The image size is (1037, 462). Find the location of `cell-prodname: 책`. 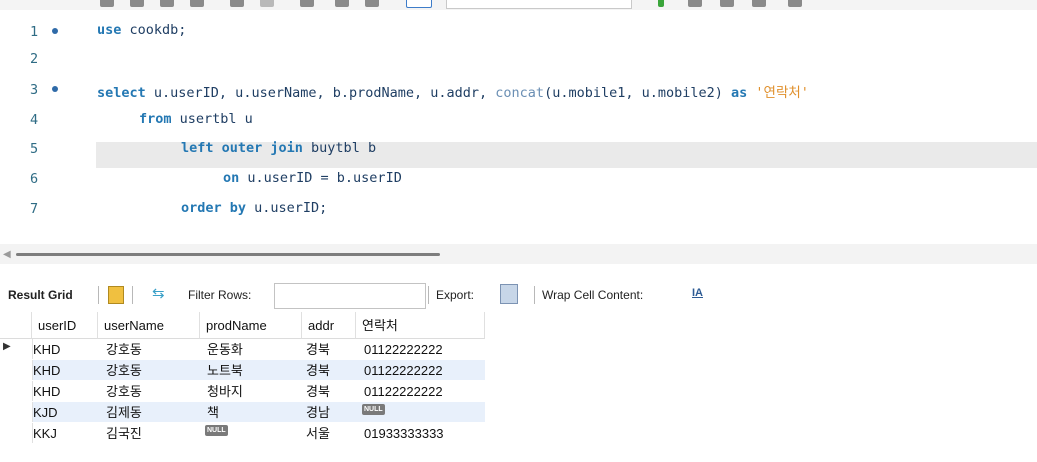

cell-prodname: 책 is located at coordinates (213, 412).